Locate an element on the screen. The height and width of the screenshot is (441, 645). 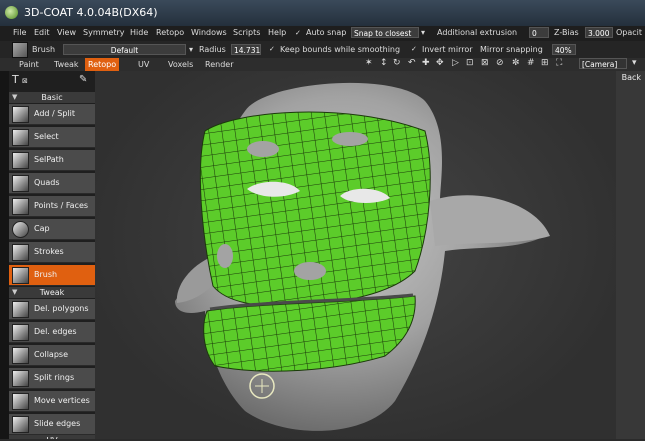
tab-uv: UV is located at coordinates (143, 64).